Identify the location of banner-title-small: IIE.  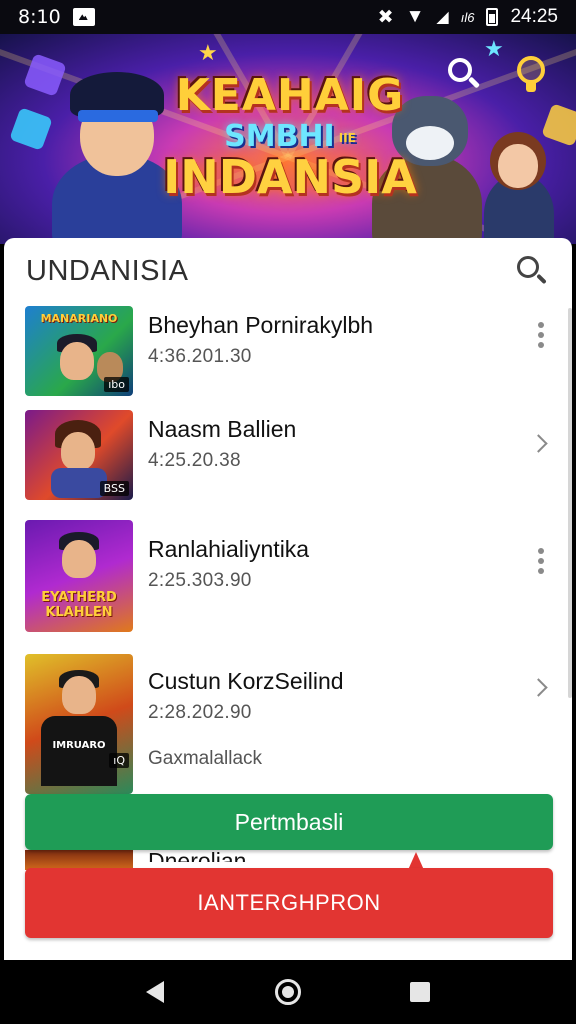
(347, 137).